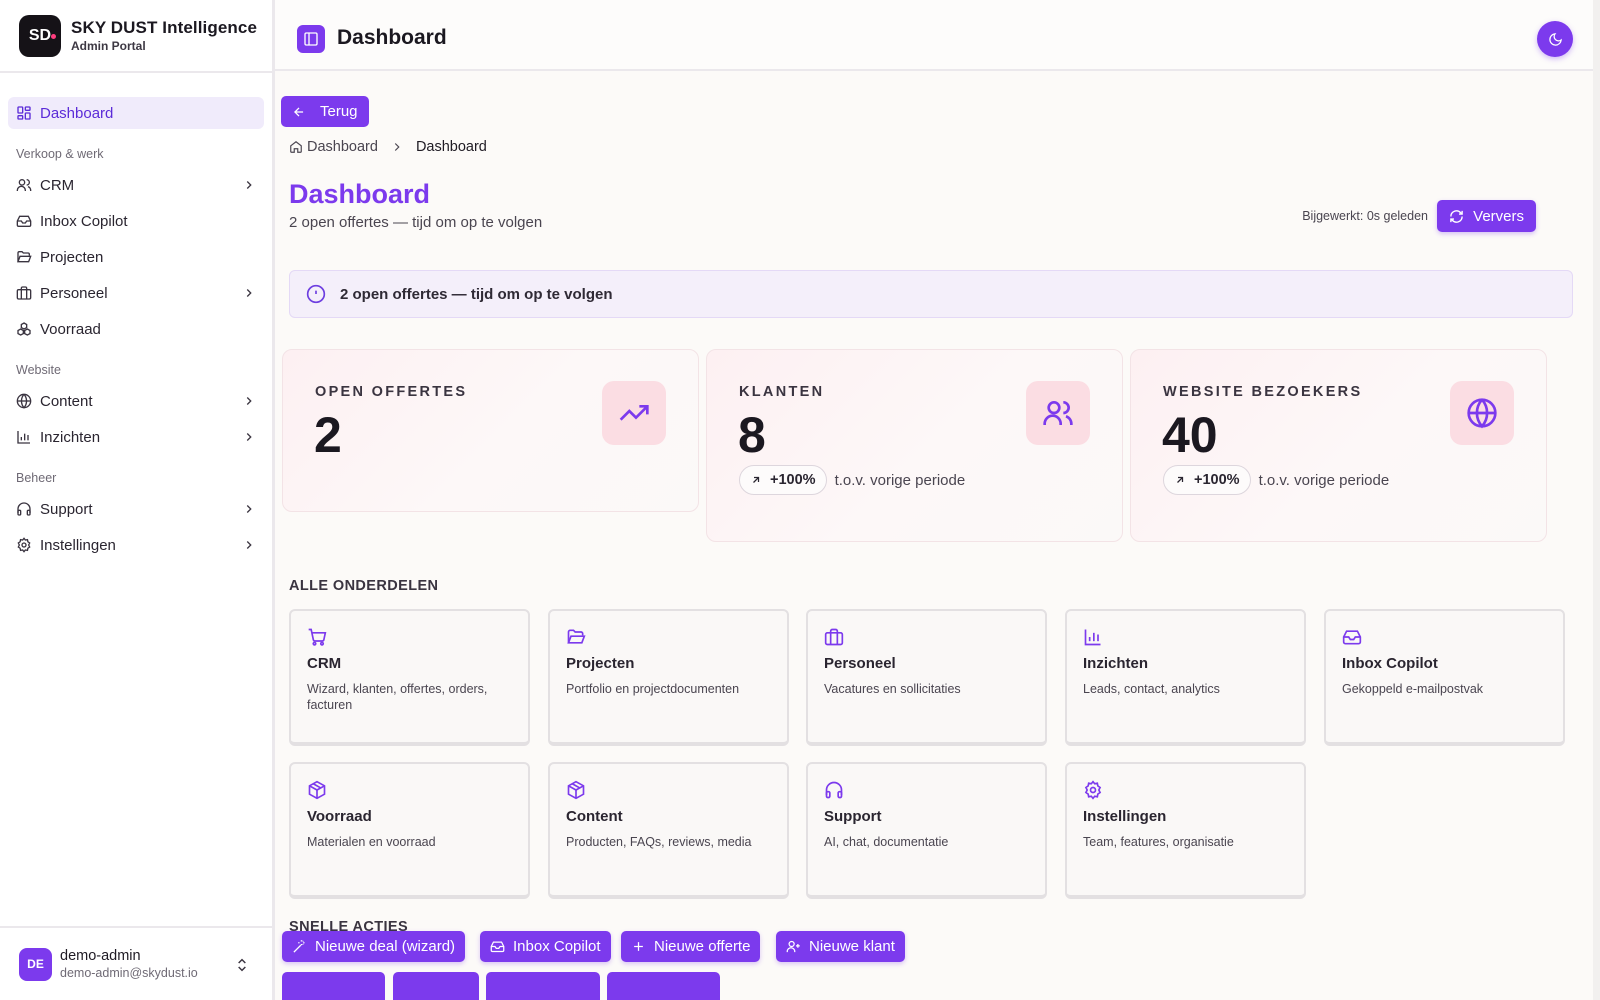 This screenshot has width=1600, height=1000. I want to click on breadcrumb-link-dashboard: Dashboard, so click(342, 147).